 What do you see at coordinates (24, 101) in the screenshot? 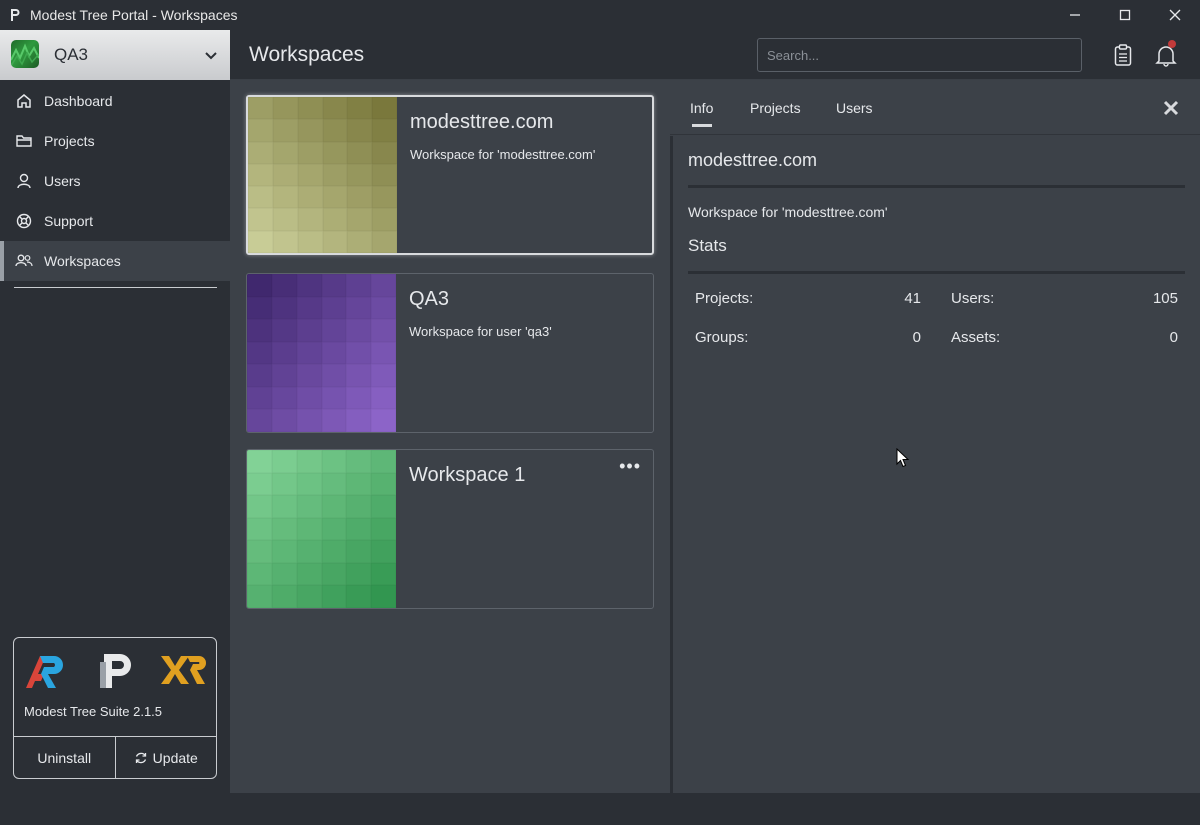
I see `home-icon` at bounding box center [24, 101].